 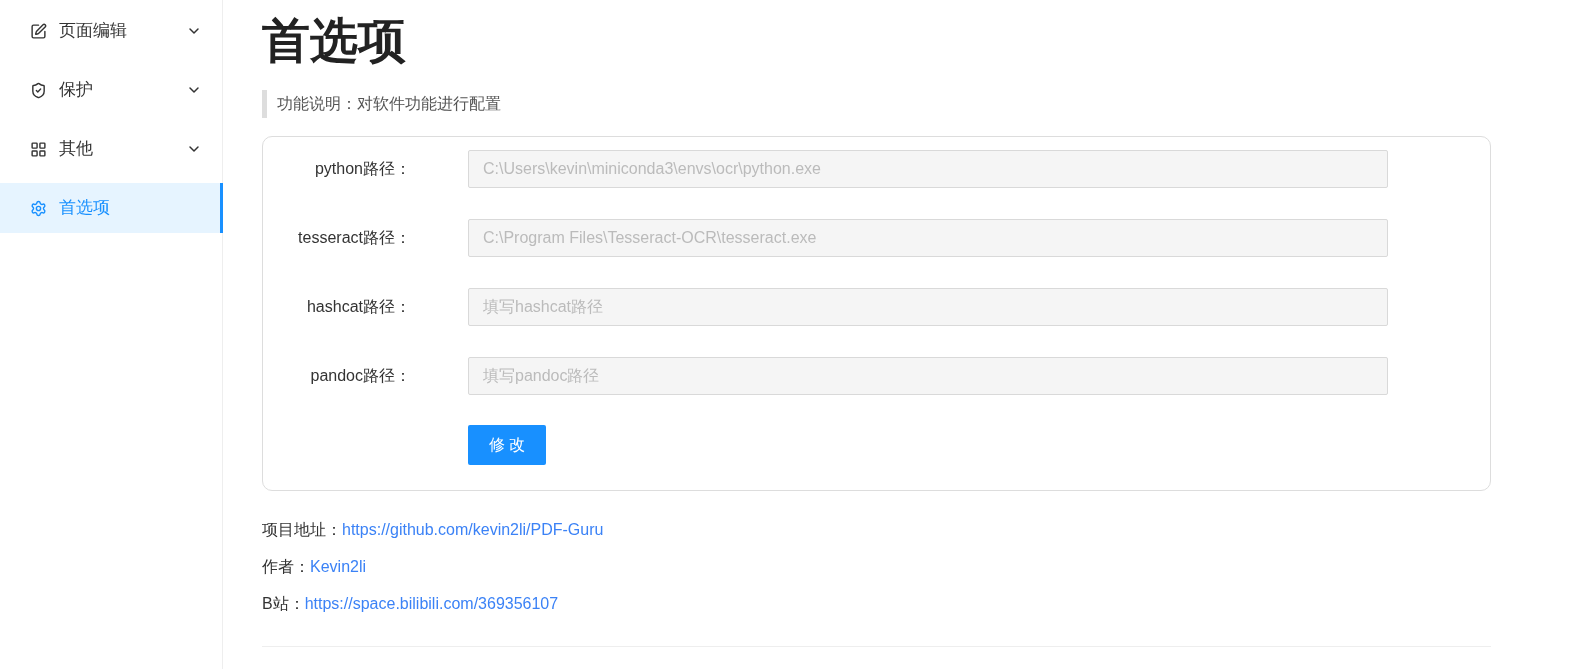 What do you see at coordinates (334, 41) in the screenshot?
I see `page-title: 首选项` at bounding box center [334, 41].